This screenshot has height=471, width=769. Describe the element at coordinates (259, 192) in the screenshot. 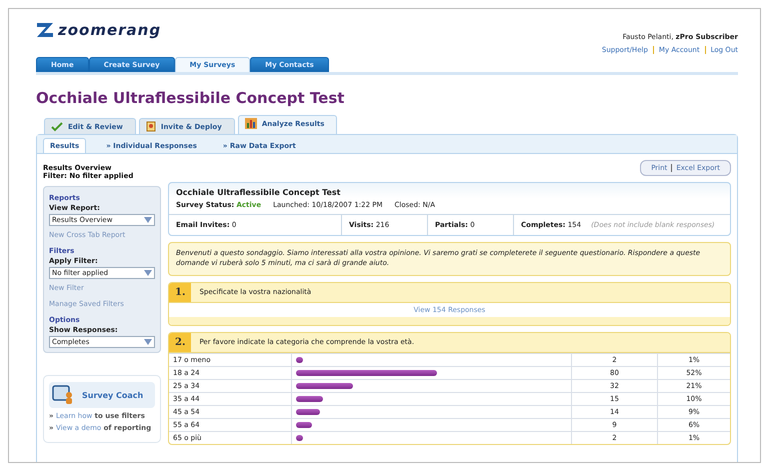

I see `survey-title: Occhiale Ultraflessibile Concept Test` at that location.